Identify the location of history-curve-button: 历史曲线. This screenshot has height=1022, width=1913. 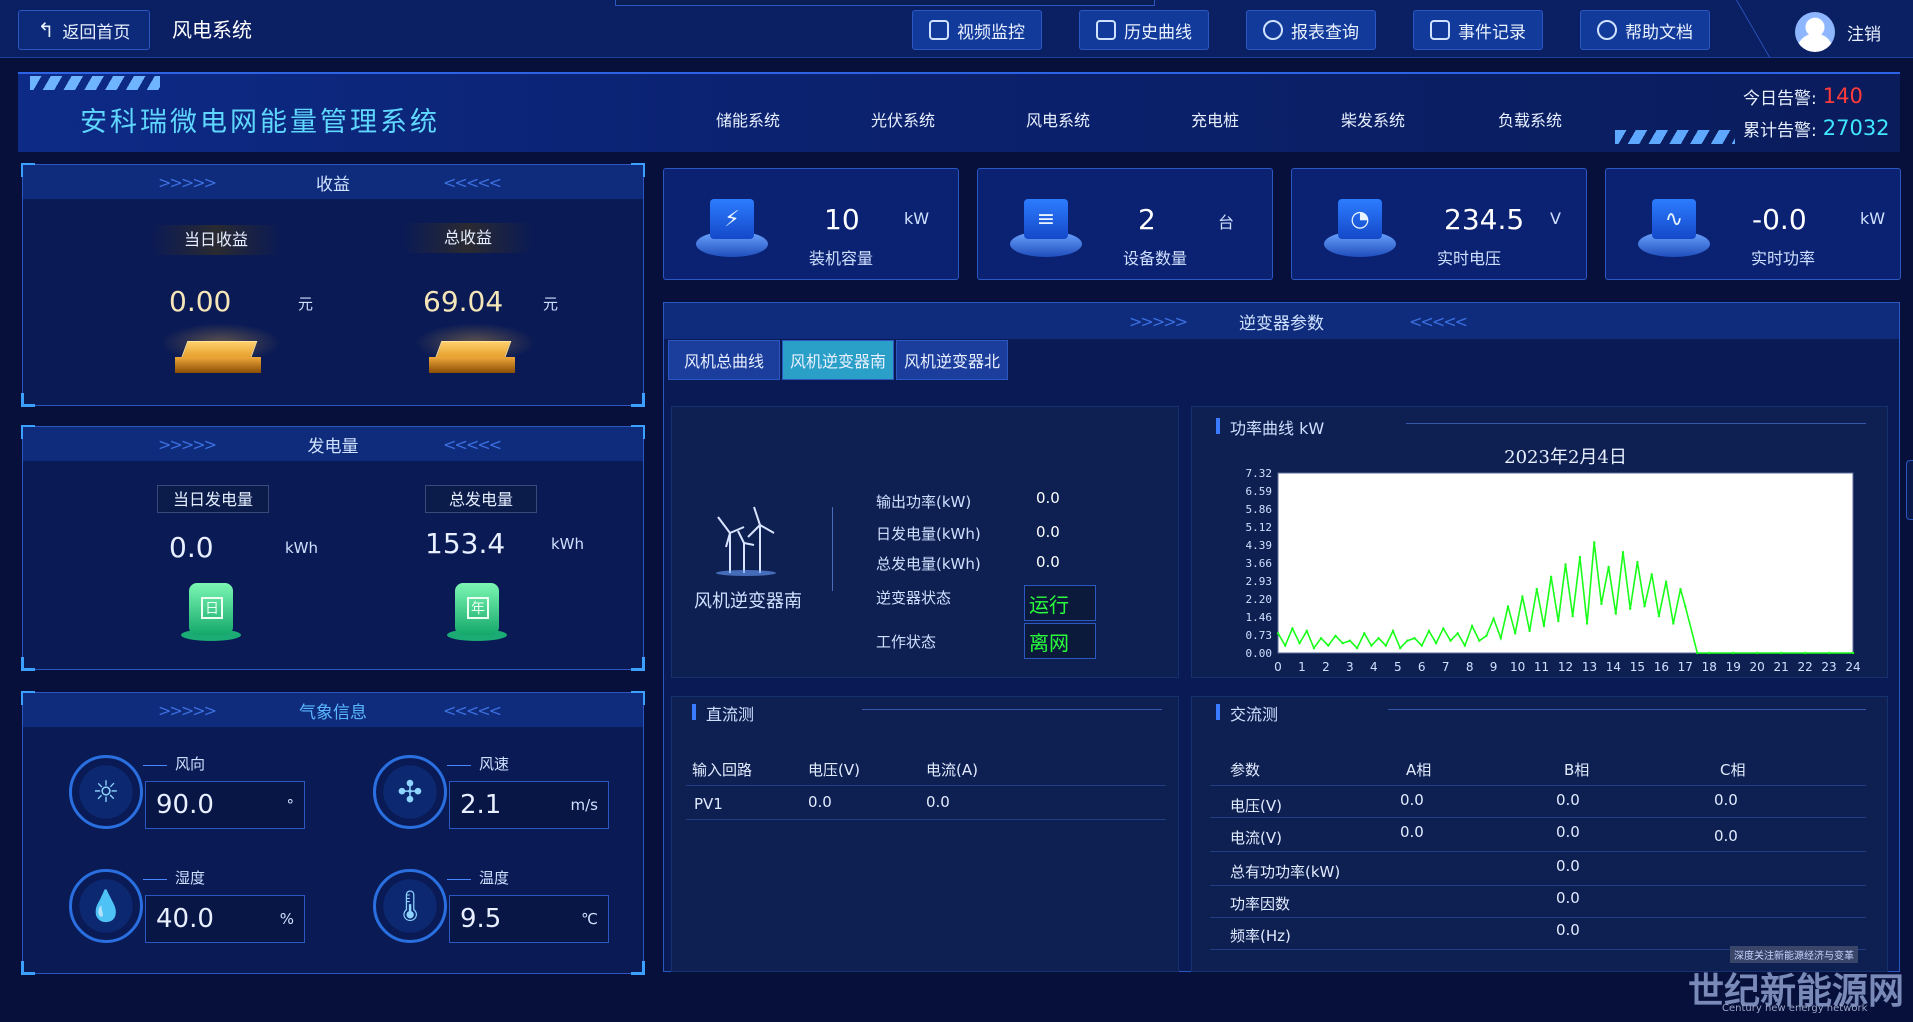
(1144, 30).